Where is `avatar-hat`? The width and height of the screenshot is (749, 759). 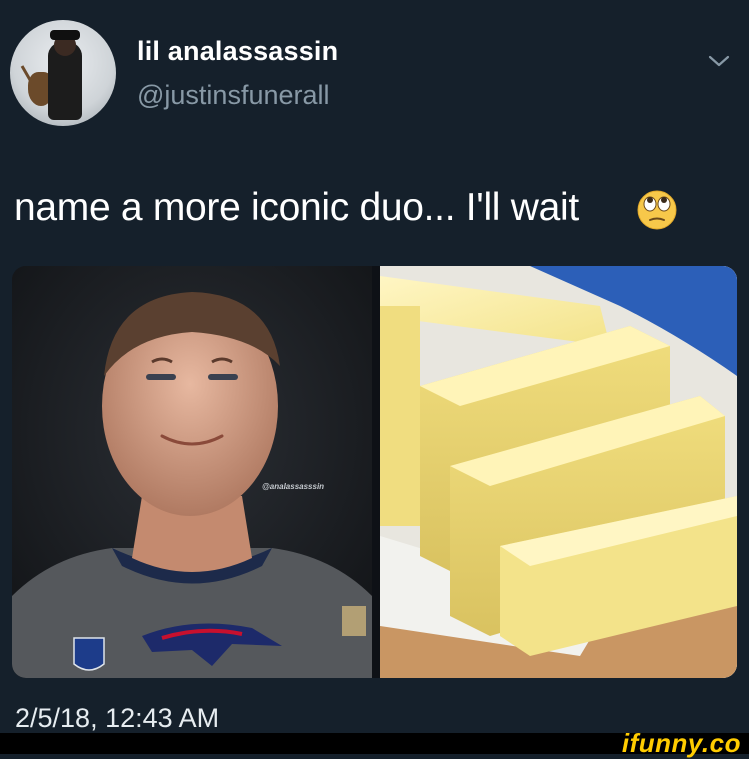
avatar-hat is located at coordinates (65, 35).